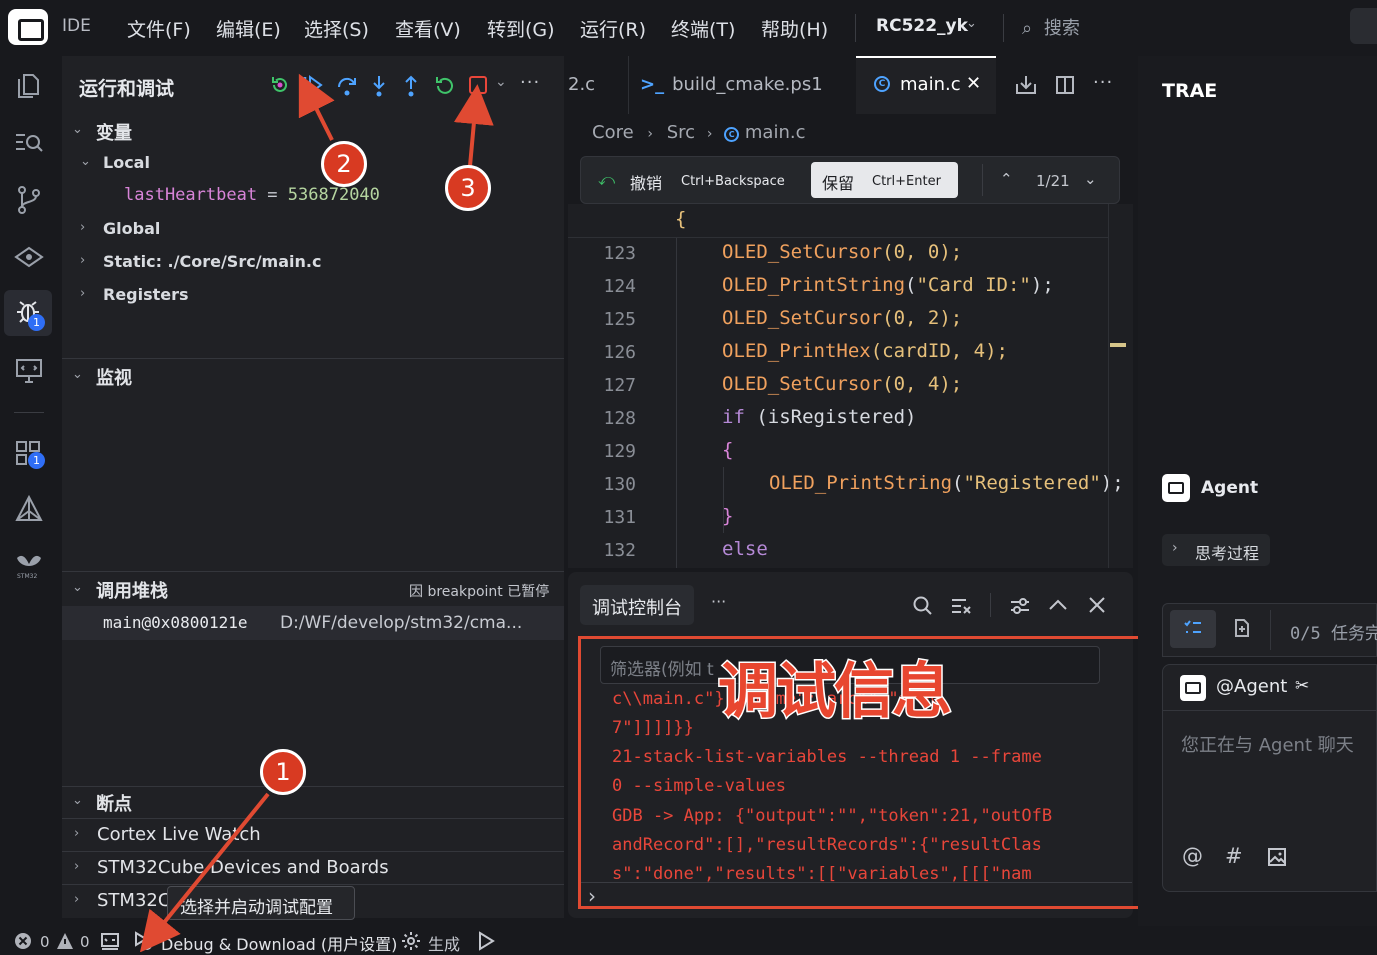  What do you see at coordinates (619, 352) in the screenshot?
I see `line-number: 126` at bounding box center [619, 352].